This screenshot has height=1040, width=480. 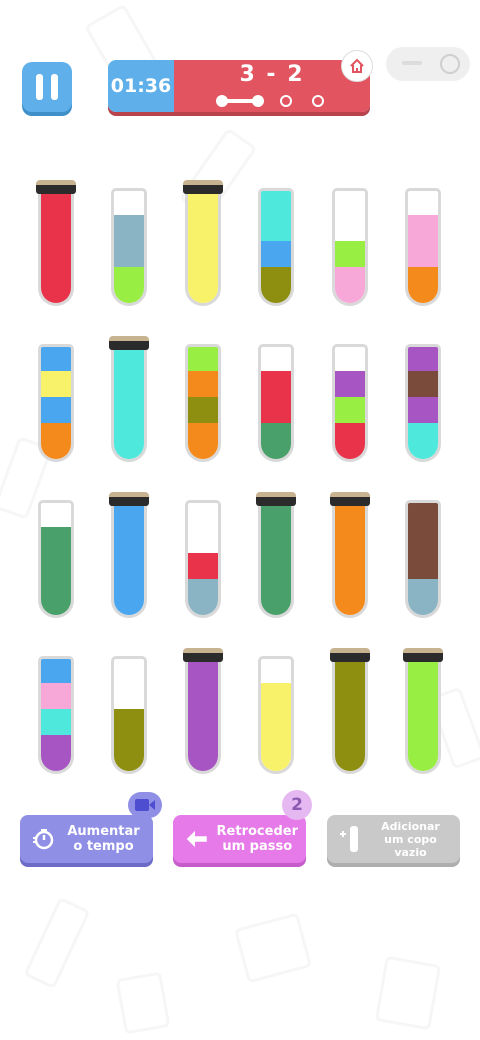 What do you see at coordinates (145, 805) in the screenshot?
I see `video-camera-icon` at bounding box center [145, 805].